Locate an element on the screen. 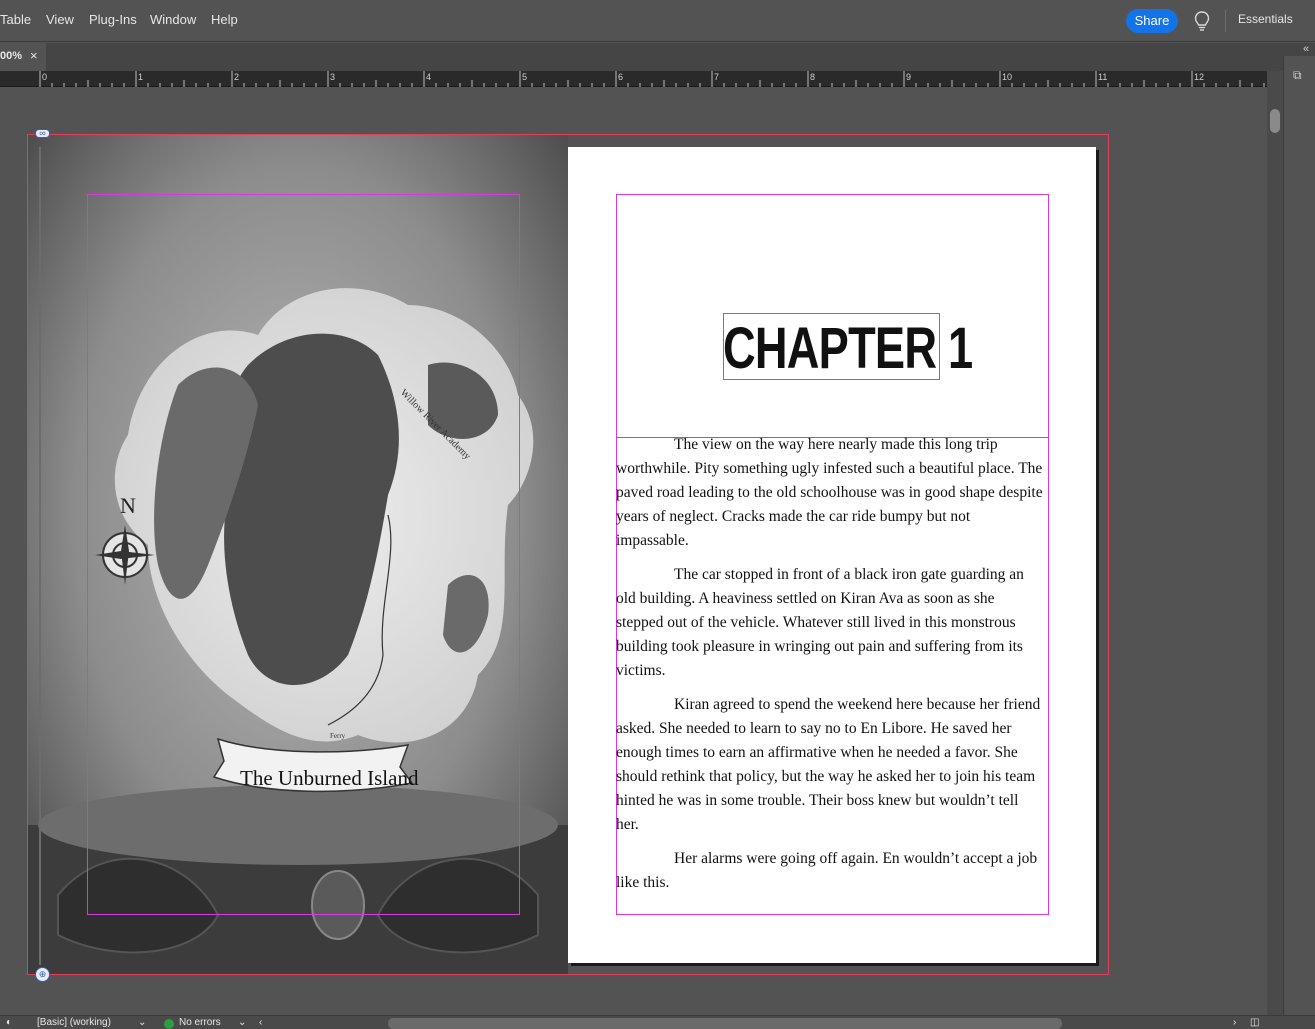 The image size is (1315, 1029). ruler-label: 10 is located at coordinates (1007, 77).